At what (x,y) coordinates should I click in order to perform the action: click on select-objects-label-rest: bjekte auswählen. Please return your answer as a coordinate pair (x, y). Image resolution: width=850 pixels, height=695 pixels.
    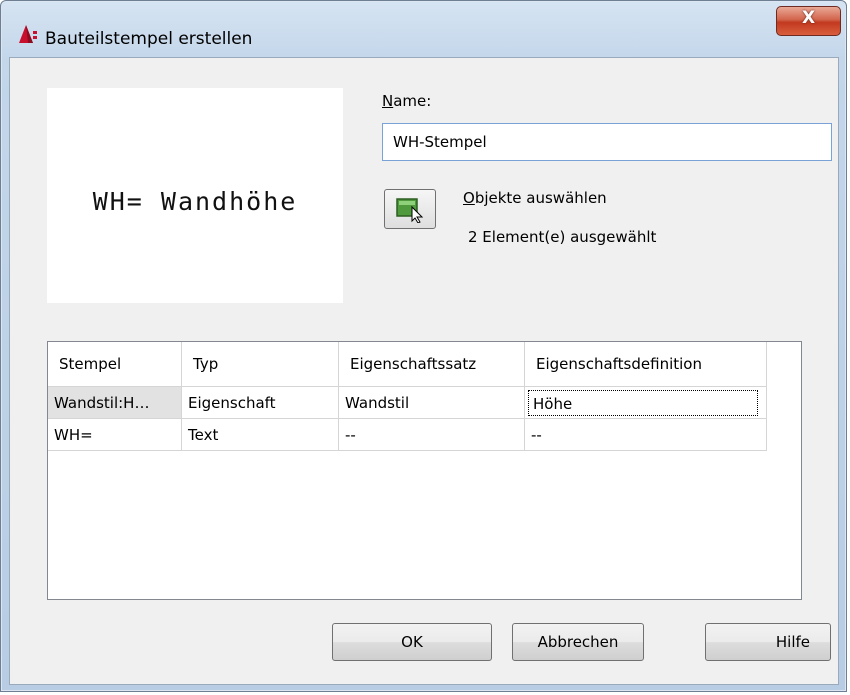
    Looking at the image, I should click on (540, 198).